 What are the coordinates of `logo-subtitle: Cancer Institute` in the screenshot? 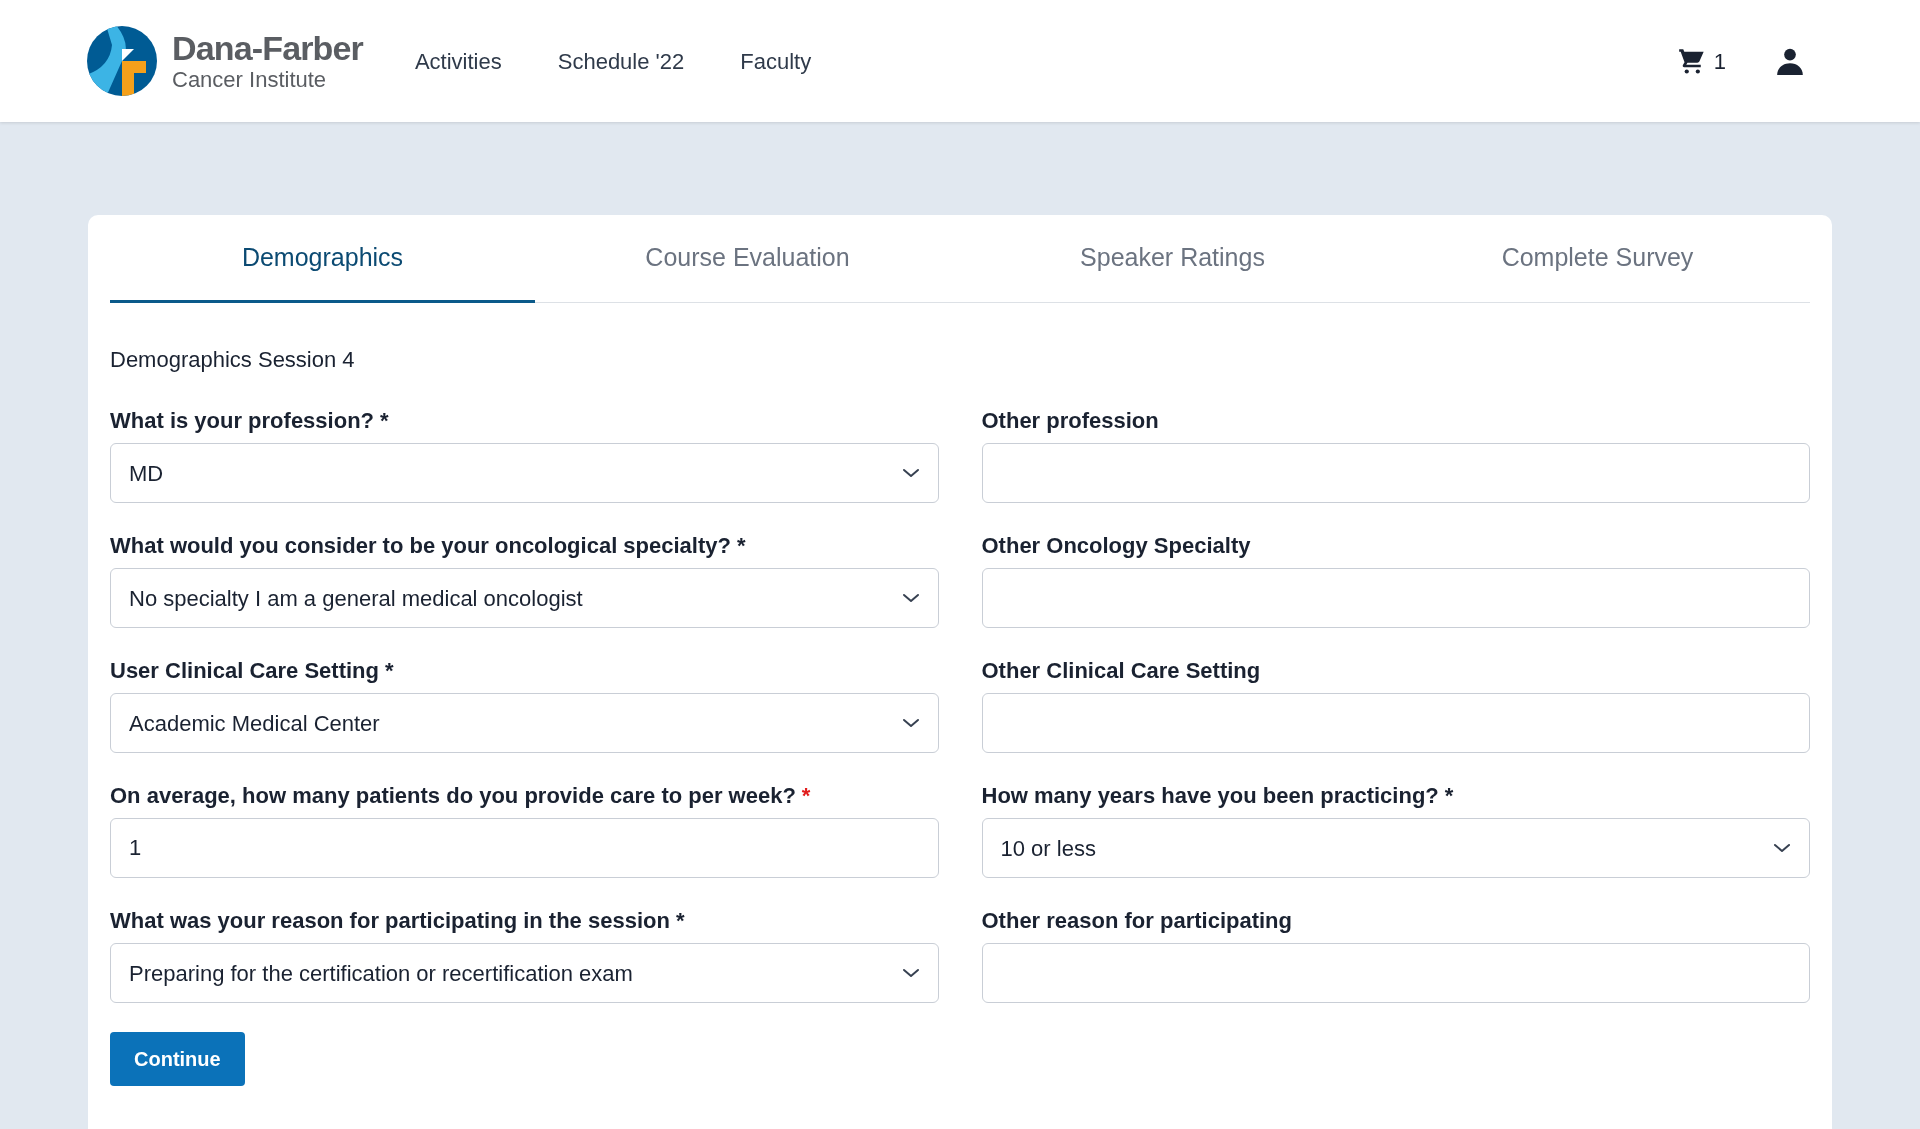 It's located at (250, 80).